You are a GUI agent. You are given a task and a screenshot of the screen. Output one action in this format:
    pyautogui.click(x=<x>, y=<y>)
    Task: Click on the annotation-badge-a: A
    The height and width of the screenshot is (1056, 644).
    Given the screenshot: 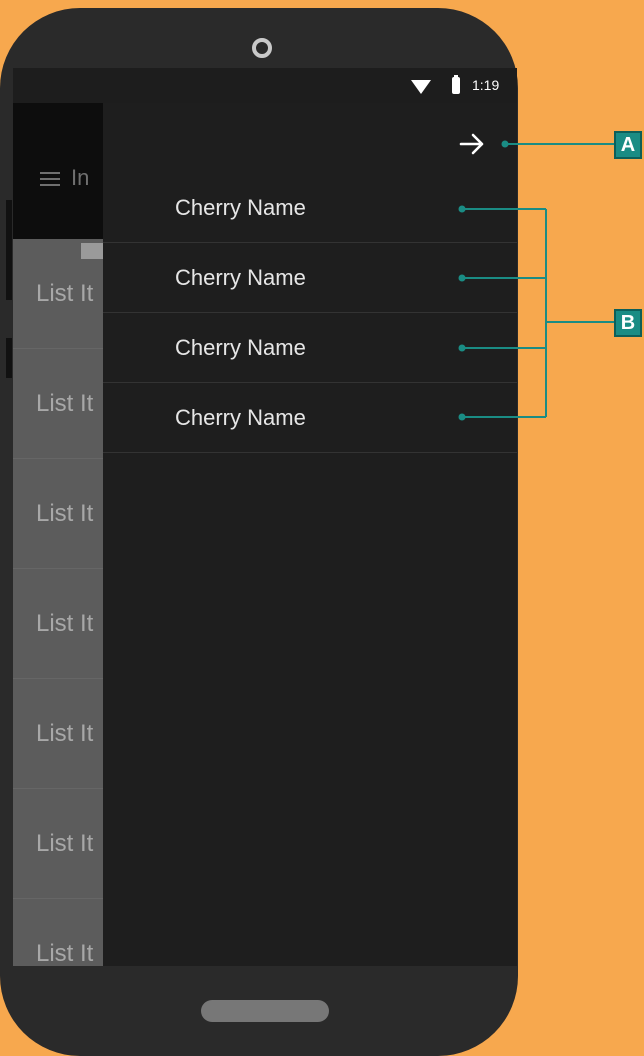 What is the action you would take?
    pyautogui.click(x=628, y=145)
    